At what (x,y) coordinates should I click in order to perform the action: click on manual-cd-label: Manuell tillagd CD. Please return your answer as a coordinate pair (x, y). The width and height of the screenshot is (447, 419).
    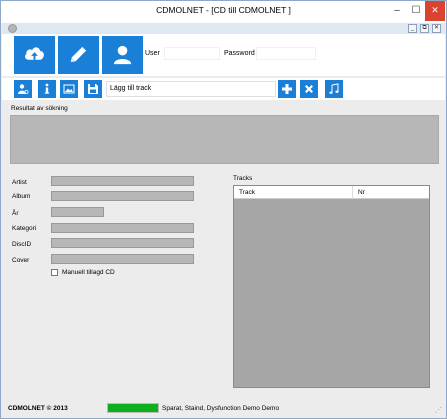
    Looking at the image, I should click on (88, 272).